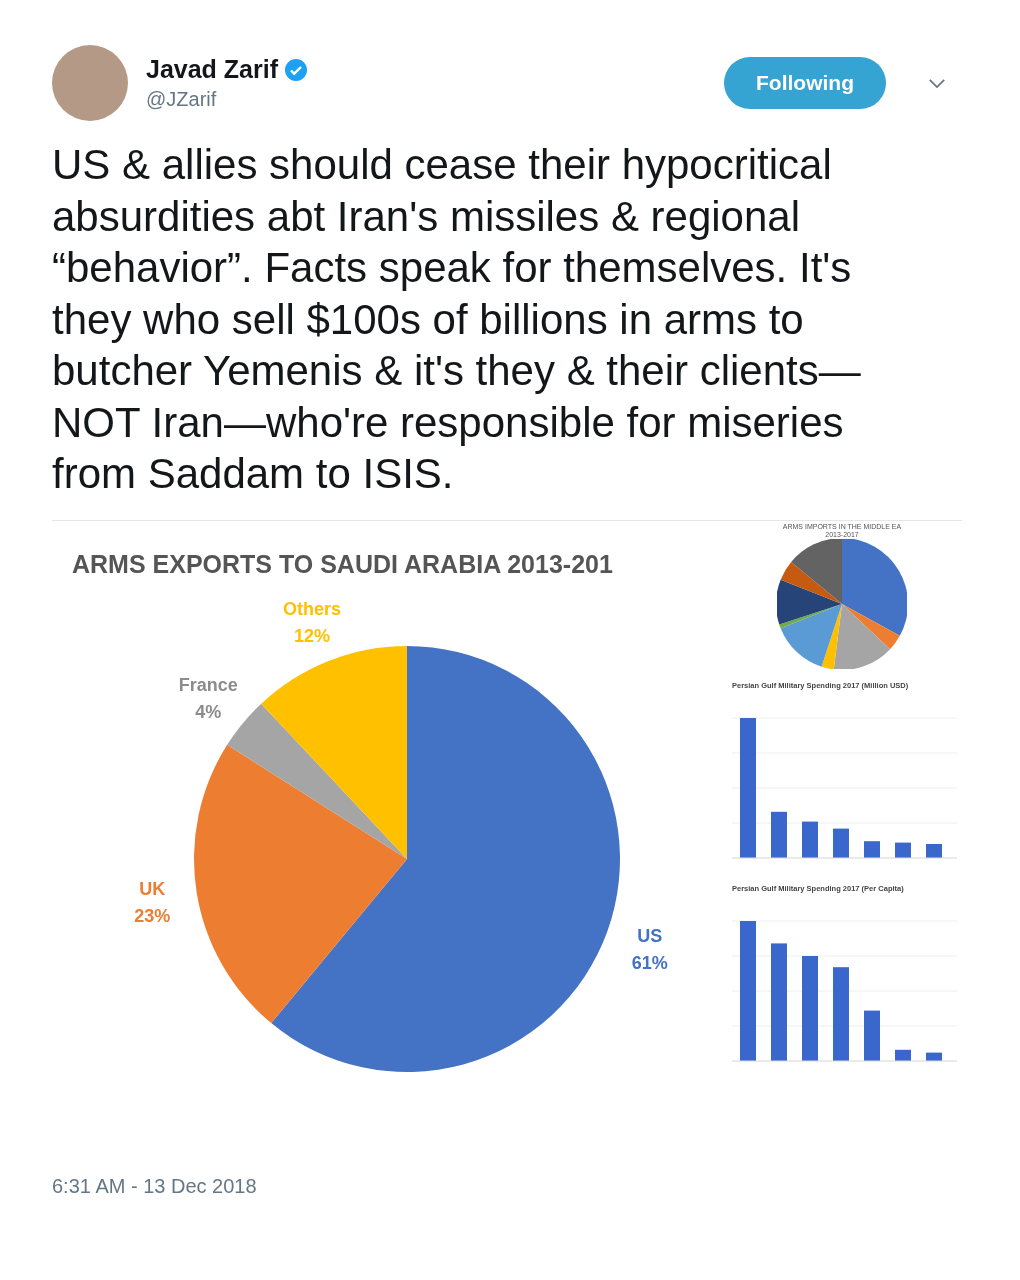  Describe the element at coordinates (154, 1186) in the screenshot. I see `timestamp: 6:31 AM - 13 Dec 2018` at that location.